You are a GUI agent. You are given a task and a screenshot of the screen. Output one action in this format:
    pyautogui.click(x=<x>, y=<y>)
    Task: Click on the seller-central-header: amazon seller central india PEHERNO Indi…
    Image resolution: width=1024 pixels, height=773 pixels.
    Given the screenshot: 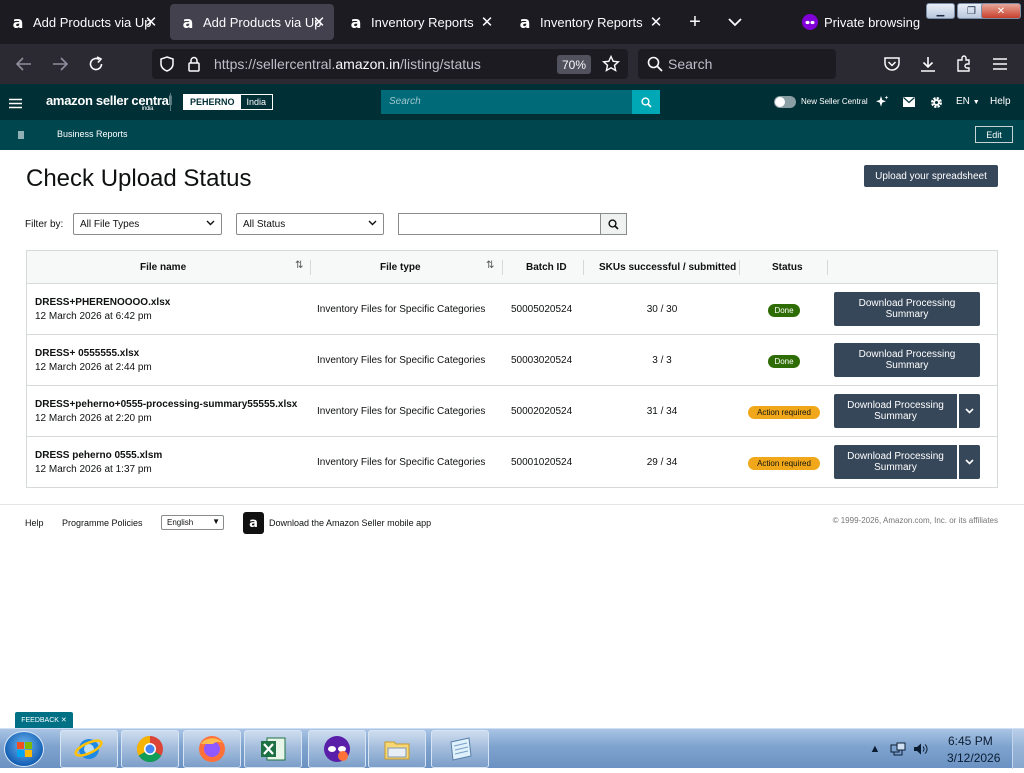 What is the action you would take?
    pyautogui.click(x=512, y=102)
    